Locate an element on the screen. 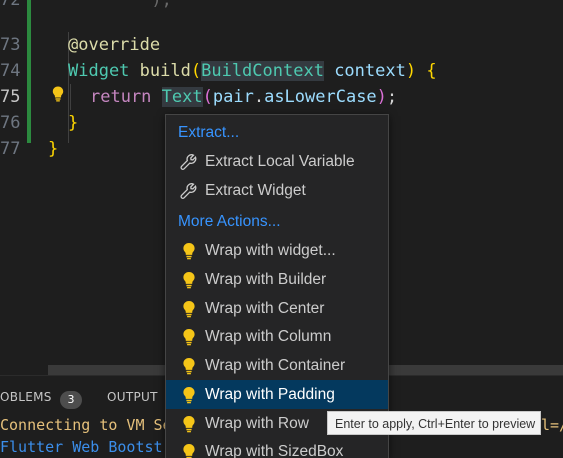  code-line: 73 @override is located at coordinates (281, 45).